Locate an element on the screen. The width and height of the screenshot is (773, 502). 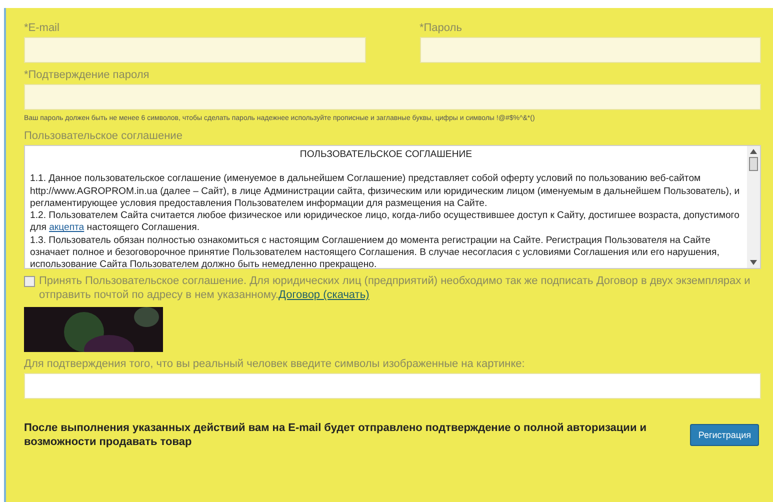
agreement-title: ПОЛЬЗОВАТЕЛЬСКОЕ СОГЛАШЕНИЕ is located at coordinates (386, 155).